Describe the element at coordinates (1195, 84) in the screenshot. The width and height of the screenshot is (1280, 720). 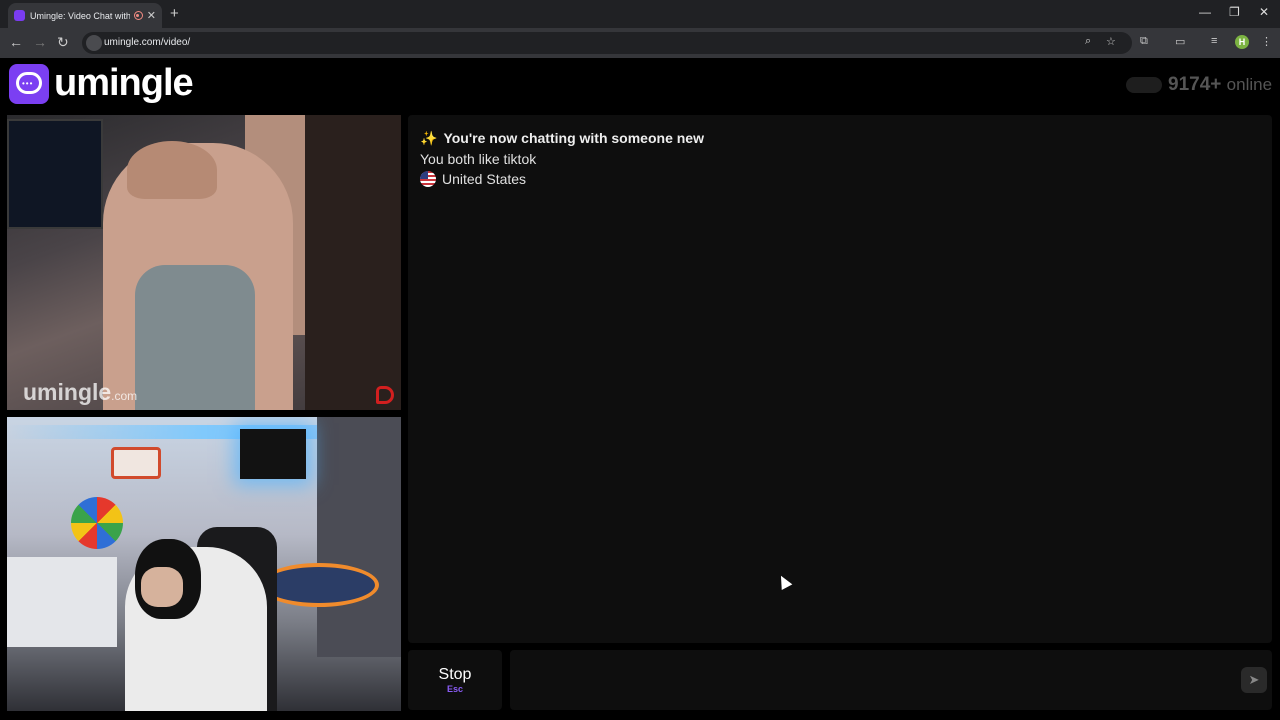
I see `online-number: 9174+` at that location.